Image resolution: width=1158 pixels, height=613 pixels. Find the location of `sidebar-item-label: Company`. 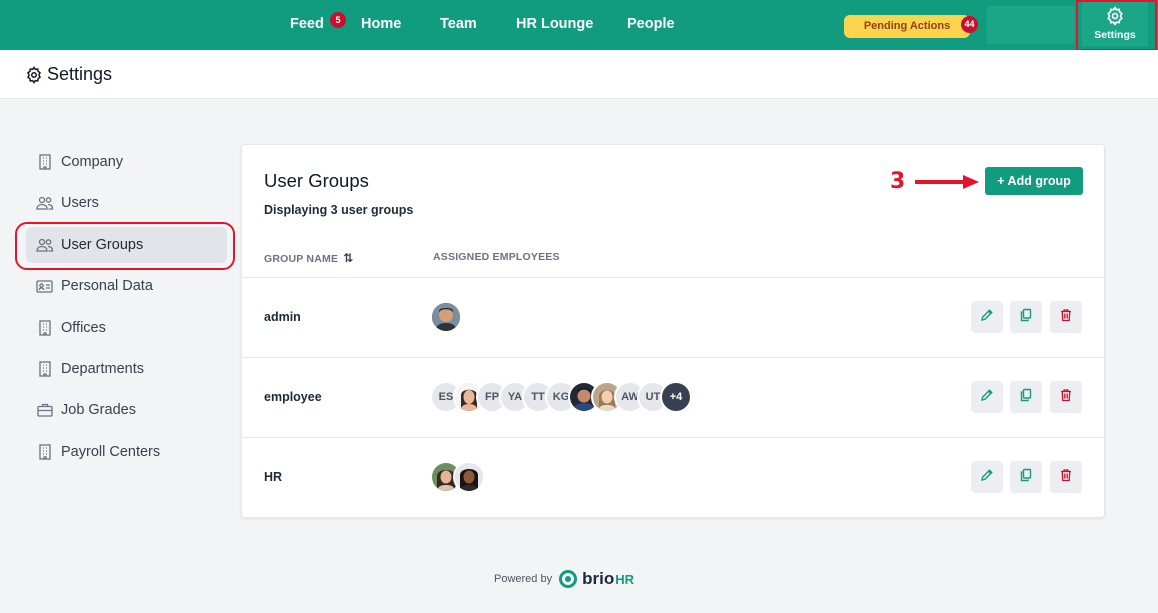

sidebar-item-label: Company is located at coordinates (92, 162).